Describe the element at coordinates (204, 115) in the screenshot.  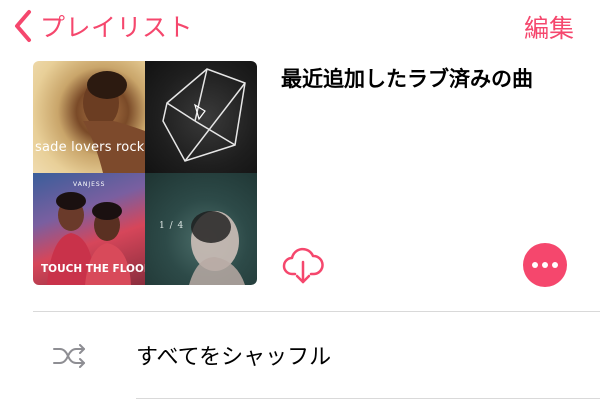
I see `wireframe-cube-graphic` at that location.